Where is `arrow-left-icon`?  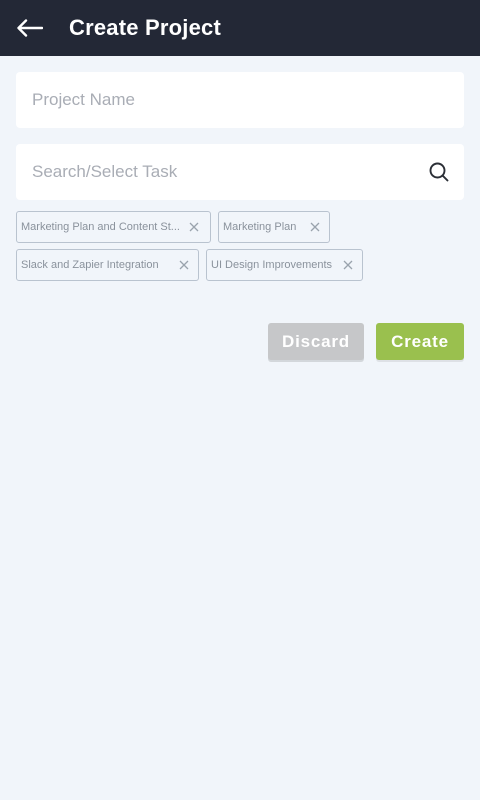 arrow-left-icon is located at coordinates (30, 28).